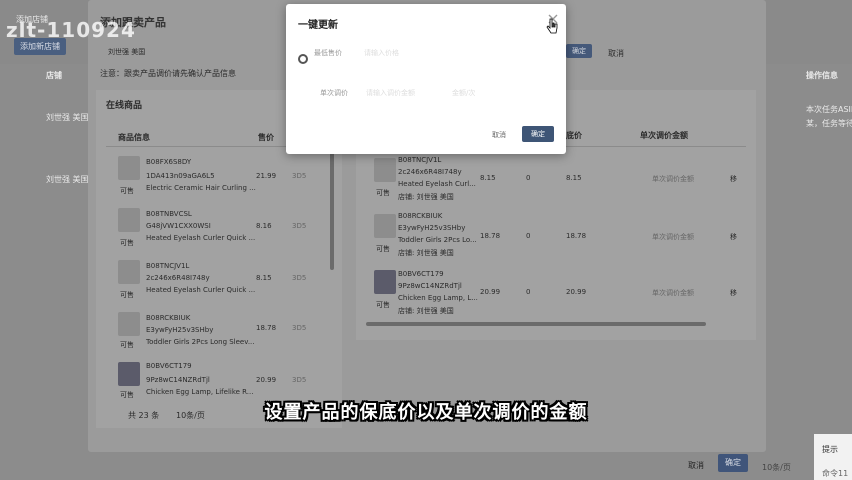 Image resolution: width=852 pixels, height=480 pixels. What do you see at coordinates (833, 457) in the screenshot?
I see `tip-popup: 提示 命令11` at bounding box center [833, 457].